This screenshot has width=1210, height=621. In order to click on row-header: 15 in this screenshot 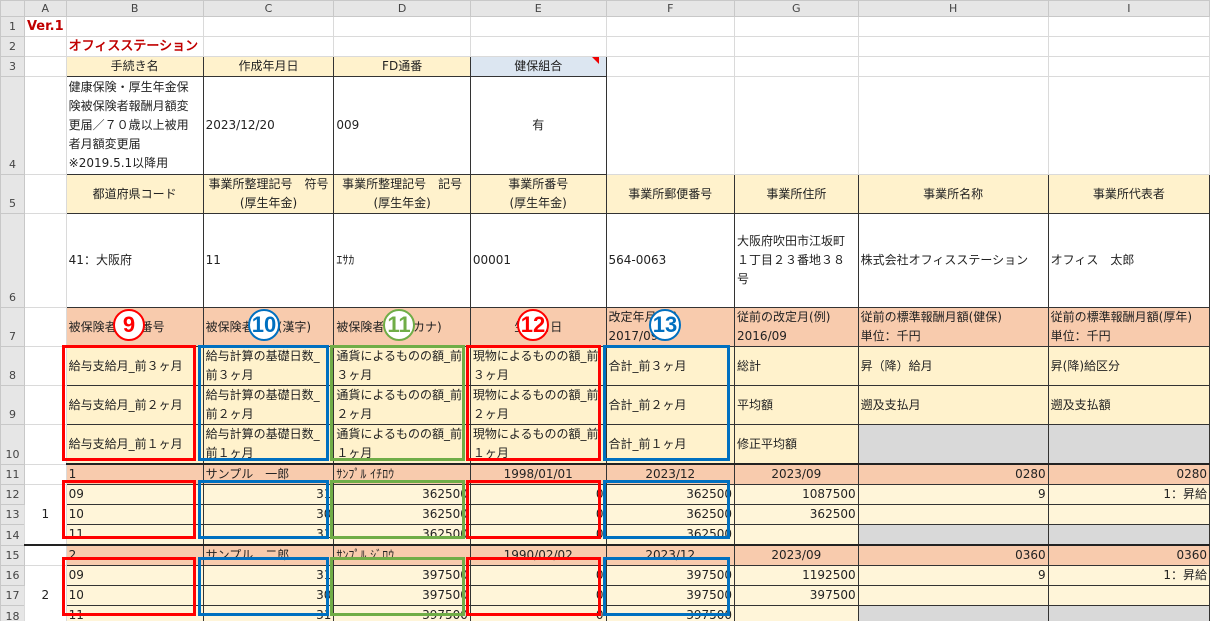, I will do `click(12, 555)`.